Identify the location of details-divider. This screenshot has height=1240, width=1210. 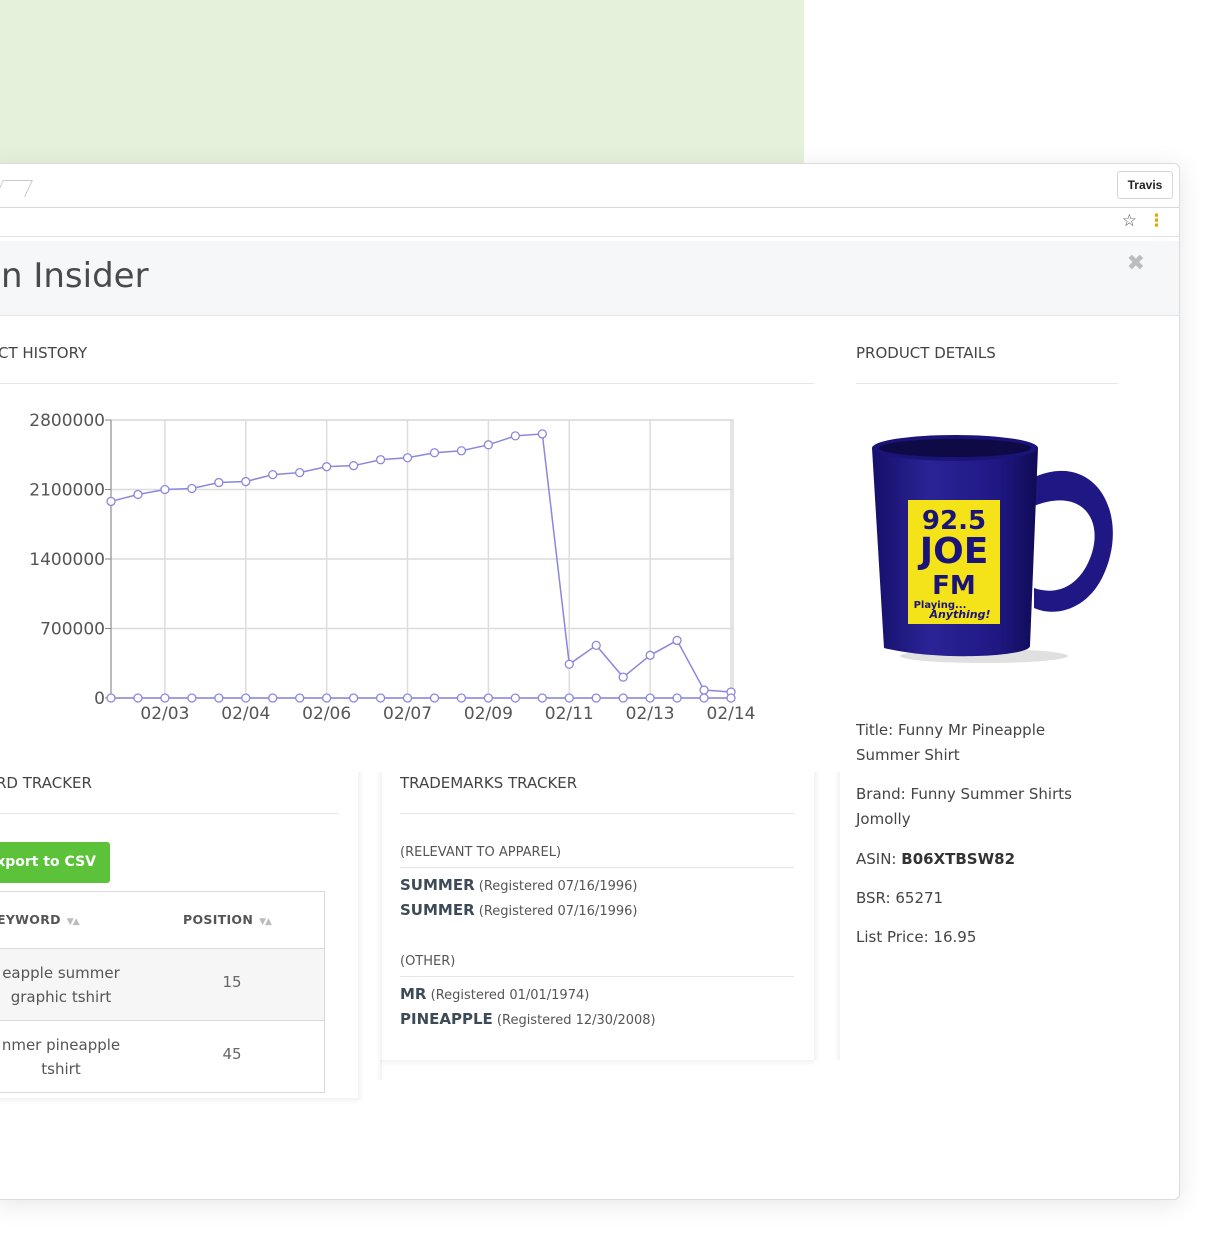
(987, 383).